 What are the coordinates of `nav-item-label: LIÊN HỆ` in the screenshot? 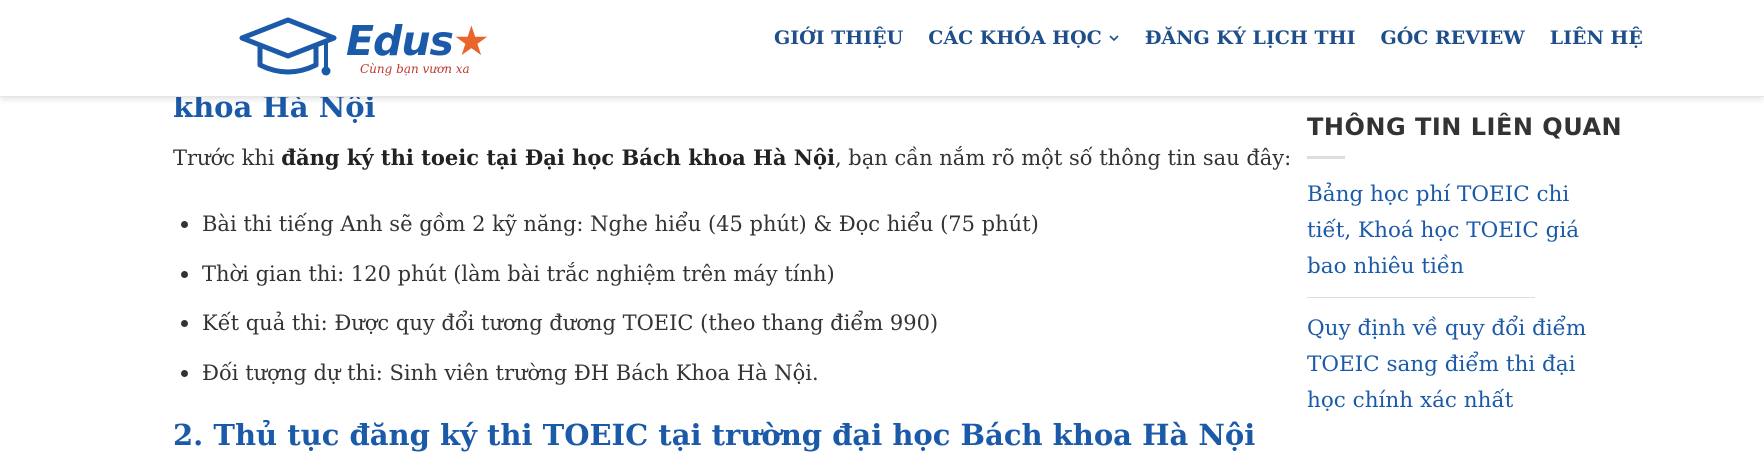 It's located at (1596, 38).